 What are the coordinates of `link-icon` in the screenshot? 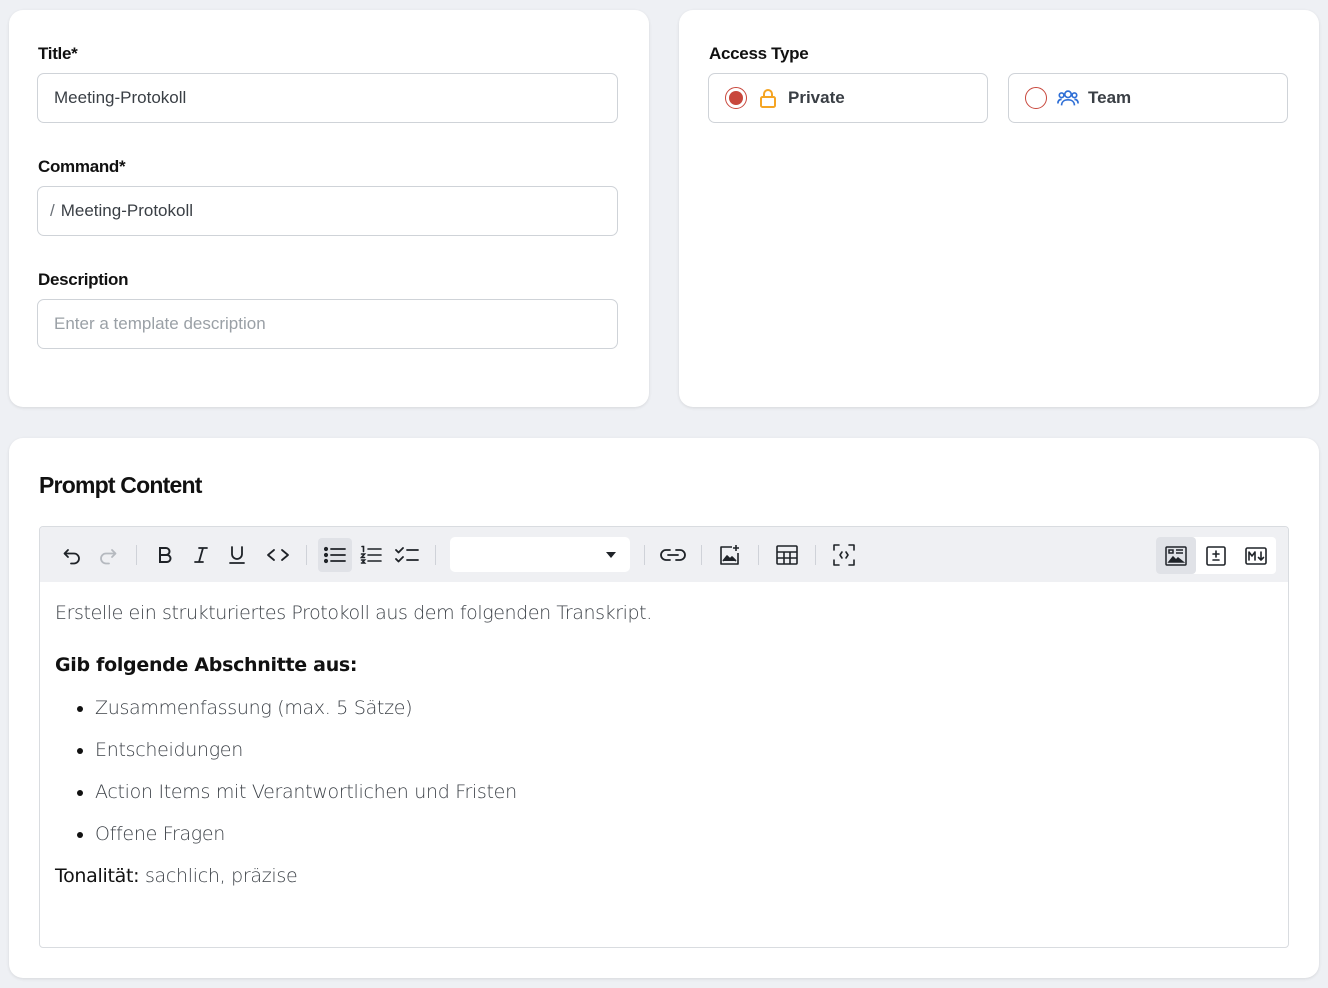 It's located at (673, 555).